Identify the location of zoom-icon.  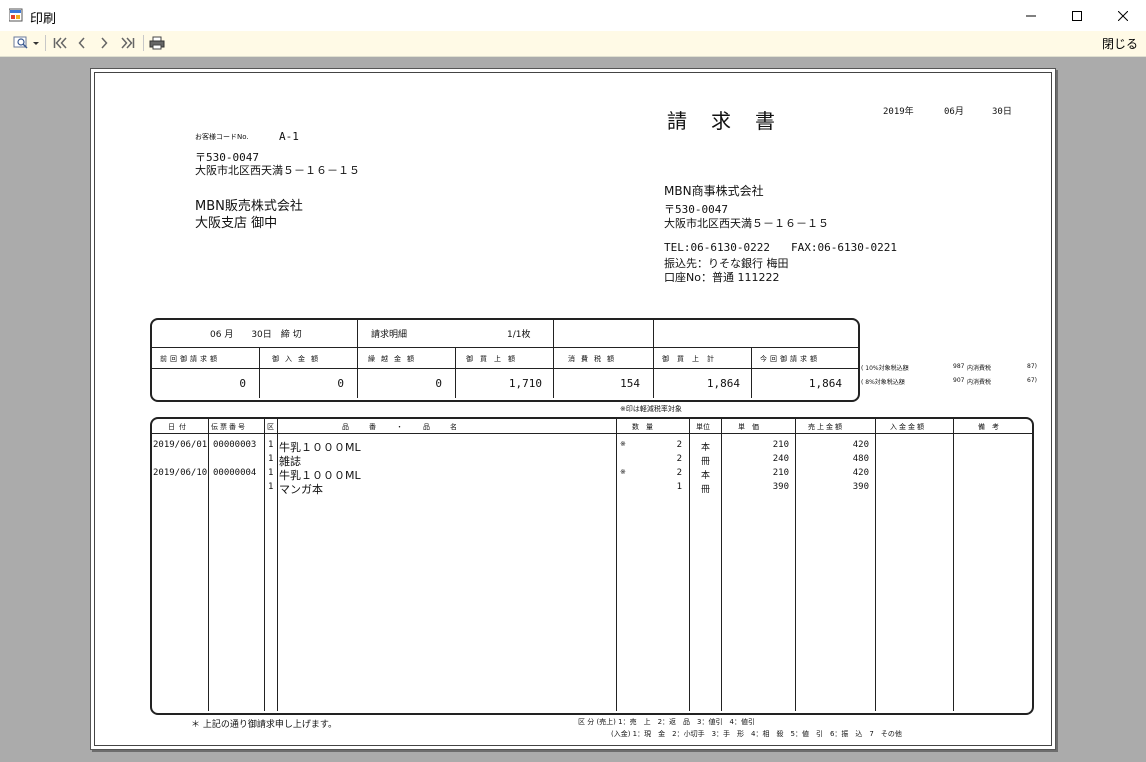
(26, 42).